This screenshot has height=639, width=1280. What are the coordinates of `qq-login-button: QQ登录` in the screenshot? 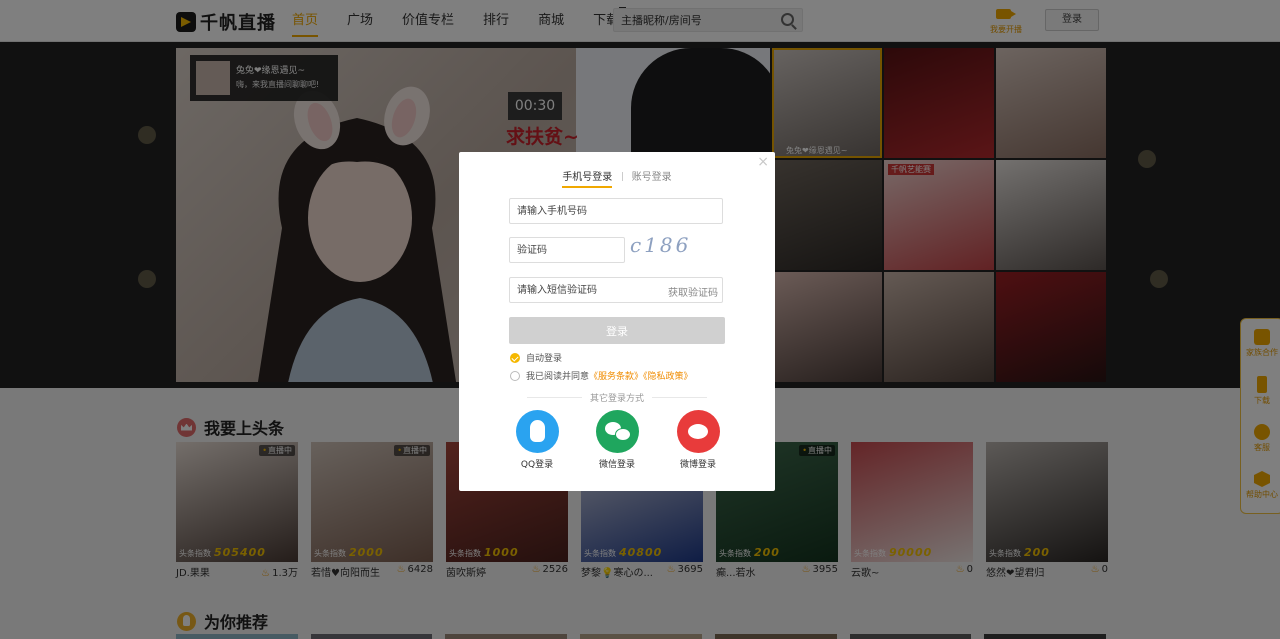 It's located at (537, 440).